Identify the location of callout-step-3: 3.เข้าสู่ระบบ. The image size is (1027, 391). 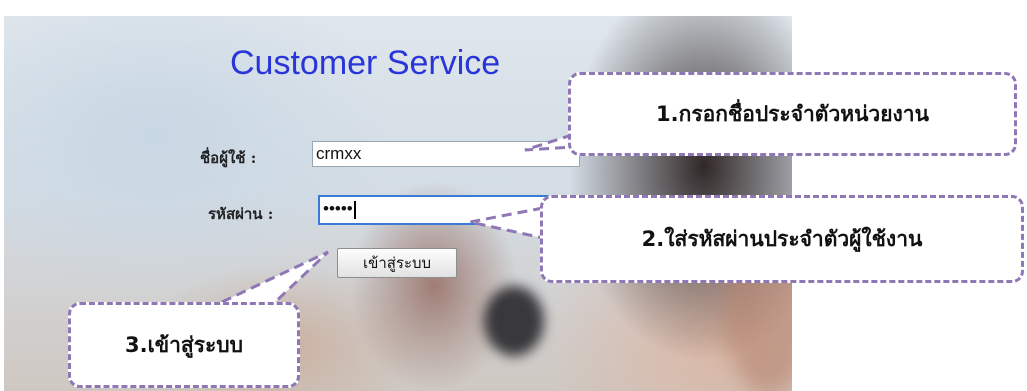
(184, 345).